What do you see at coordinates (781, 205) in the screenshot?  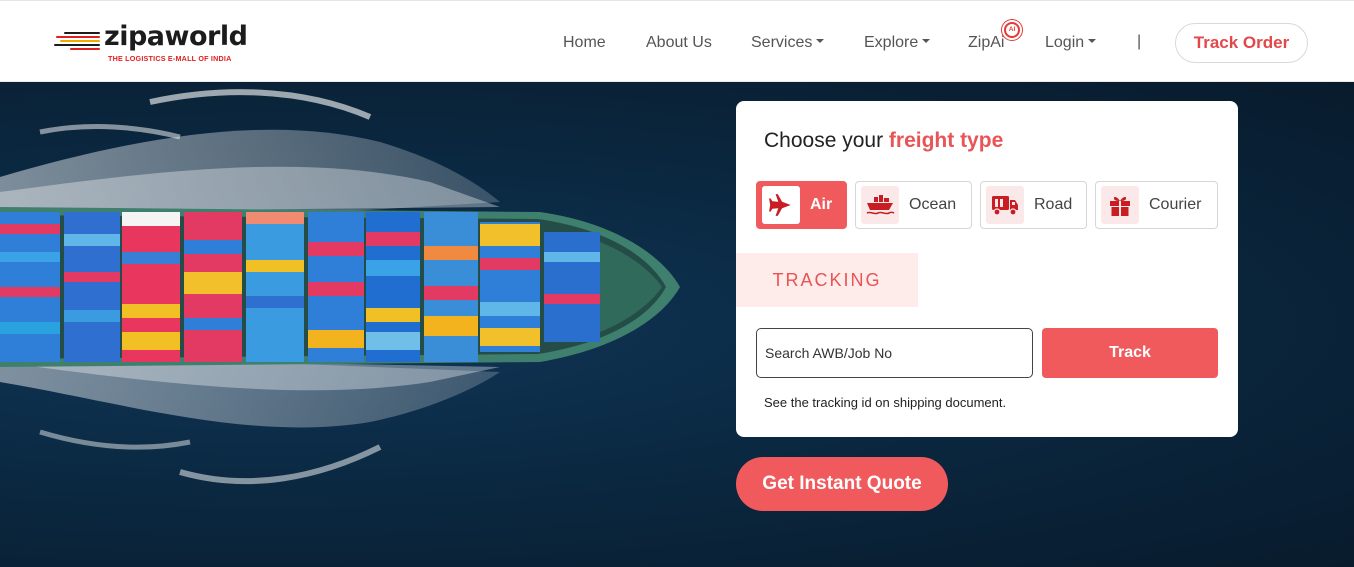 I see `airplane-icon` at bounding box center [781, 205].